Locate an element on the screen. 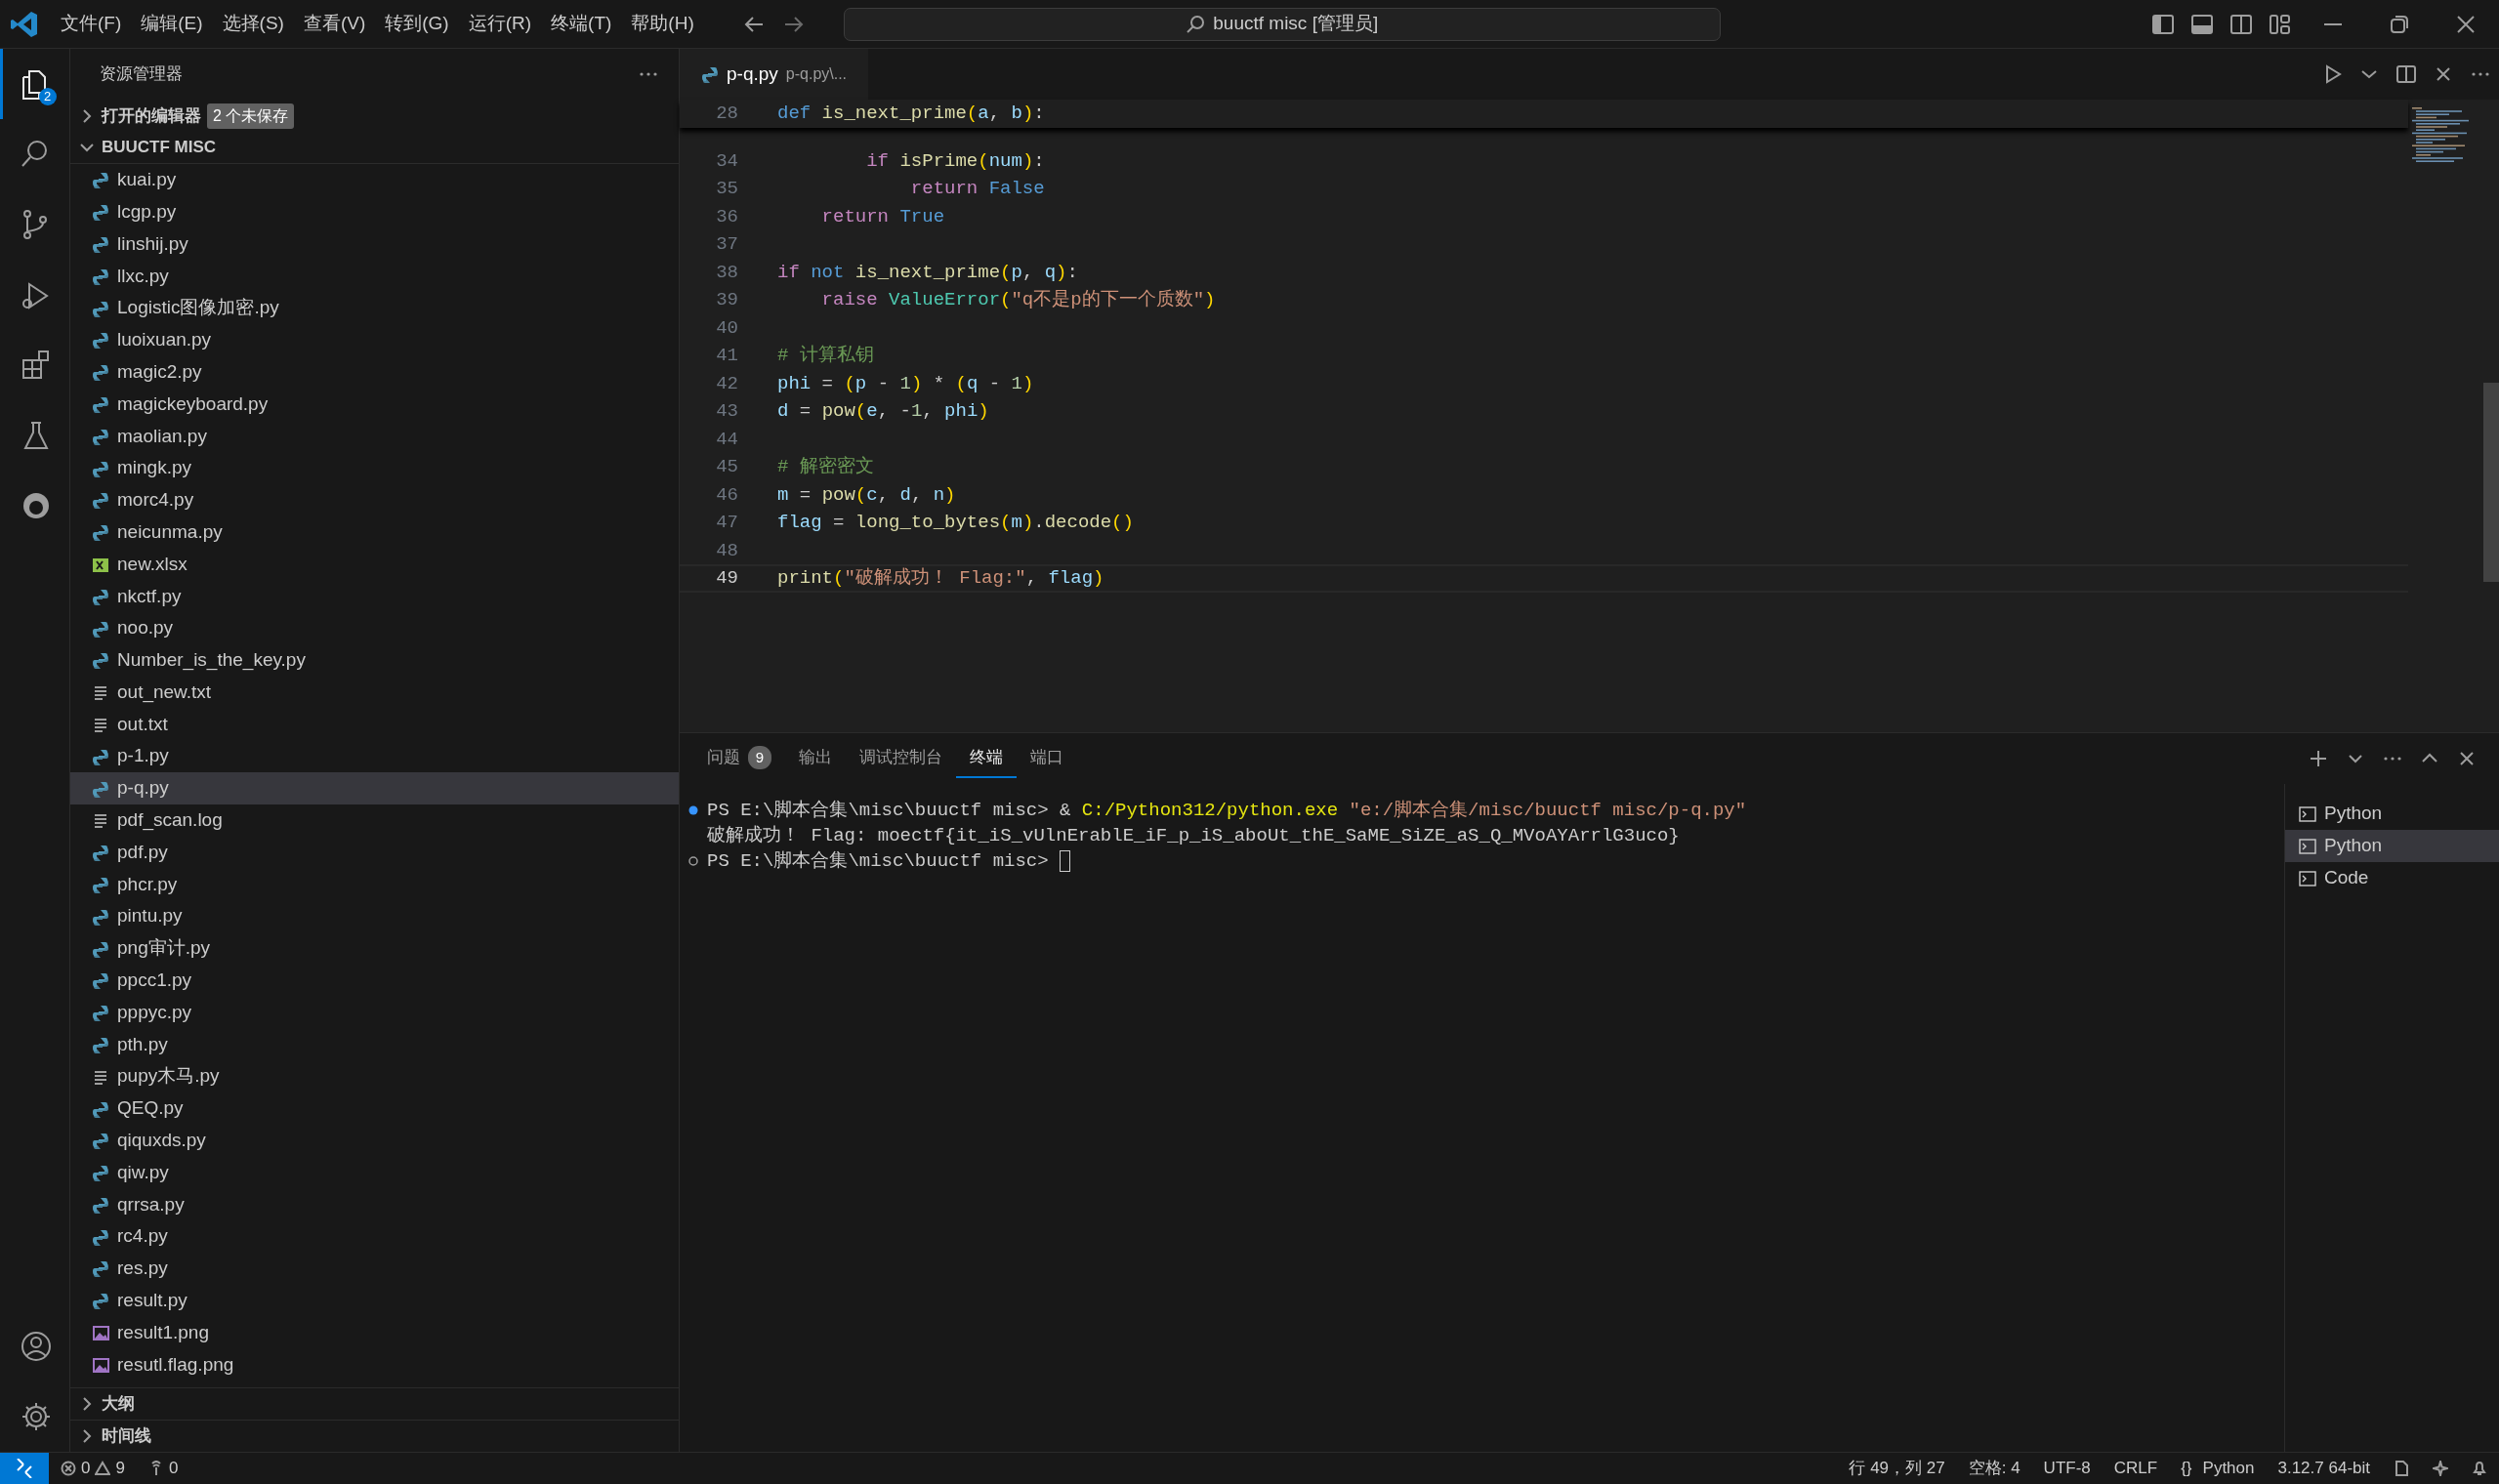 Image resolution: width=2499 pixels, height=1484 pixels. file-item: Logistic图像加密.py is located at coordinates (374, 308).